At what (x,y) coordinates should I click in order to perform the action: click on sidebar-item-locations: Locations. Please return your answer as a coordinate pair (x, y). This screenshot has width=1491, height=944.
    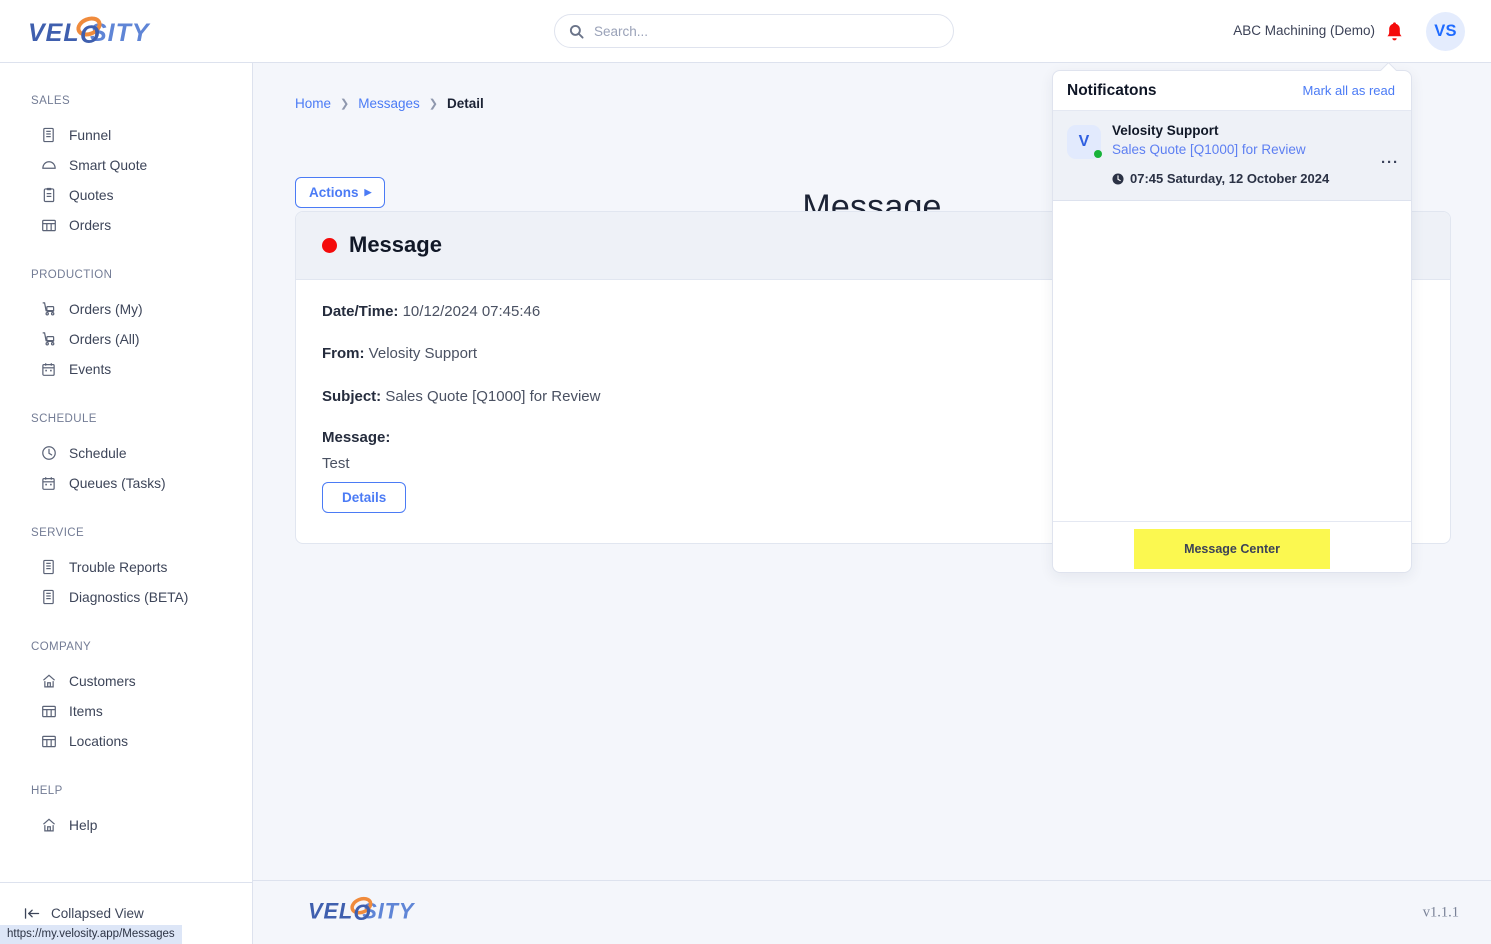
    Looking at the image, I should click on (126, 741).